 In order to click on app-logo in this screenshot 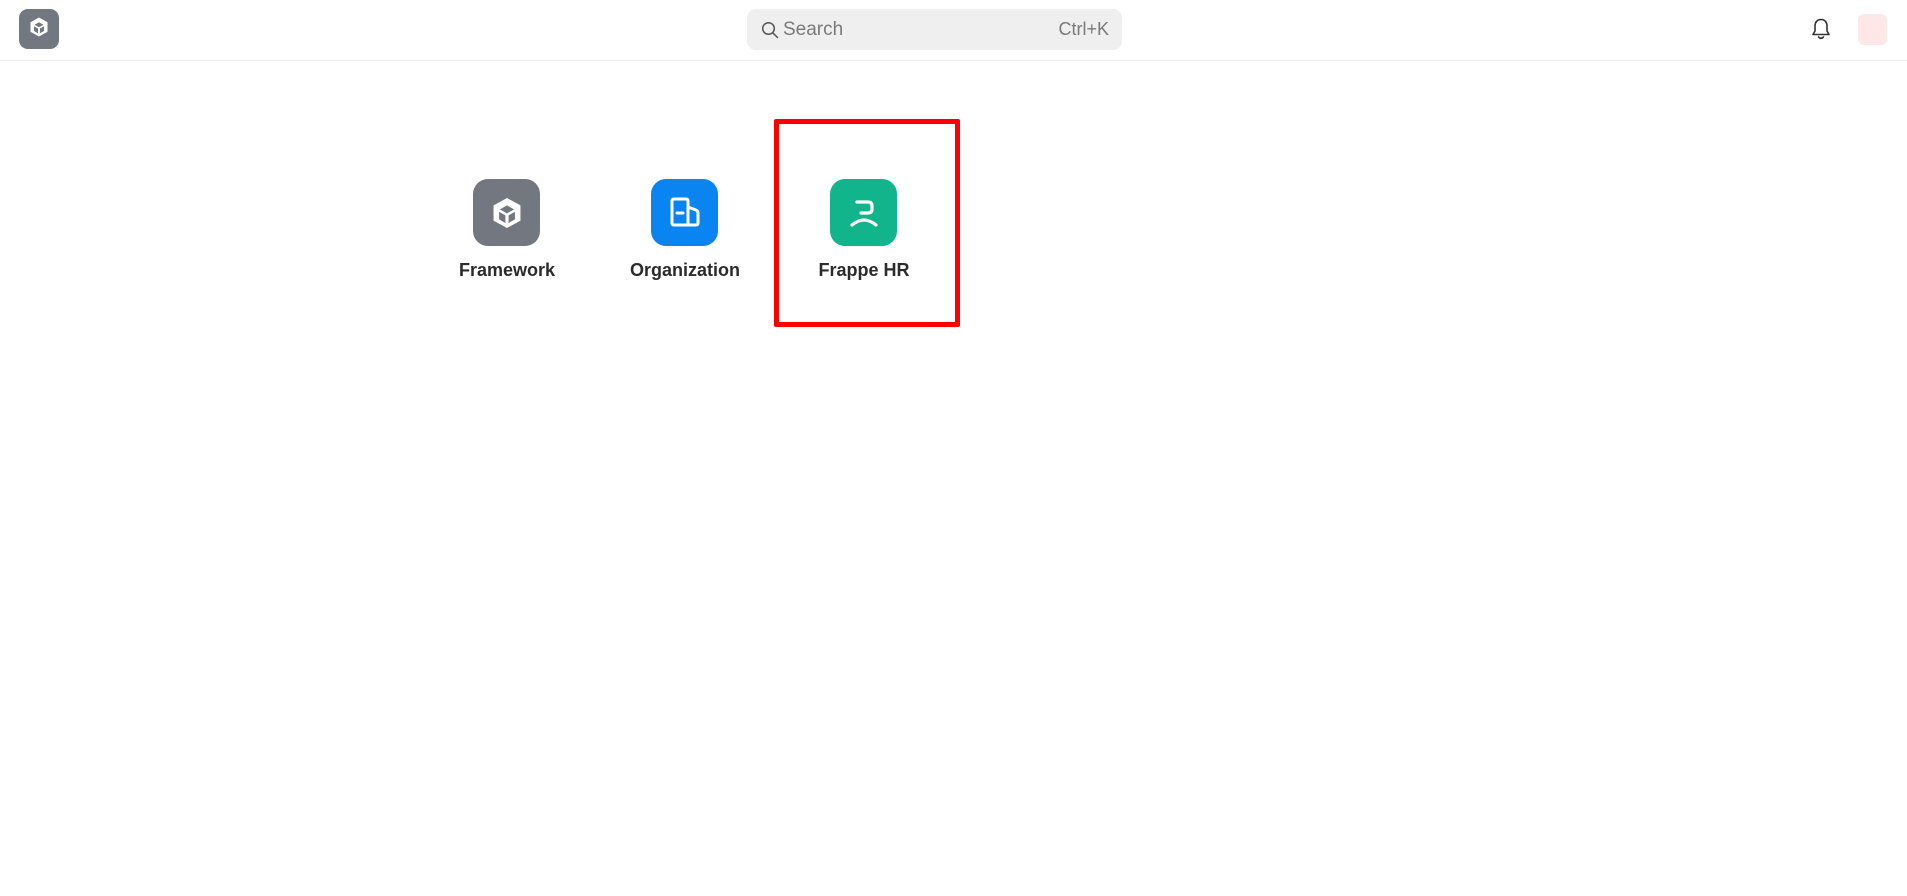, I will do `click(39, 29)`.